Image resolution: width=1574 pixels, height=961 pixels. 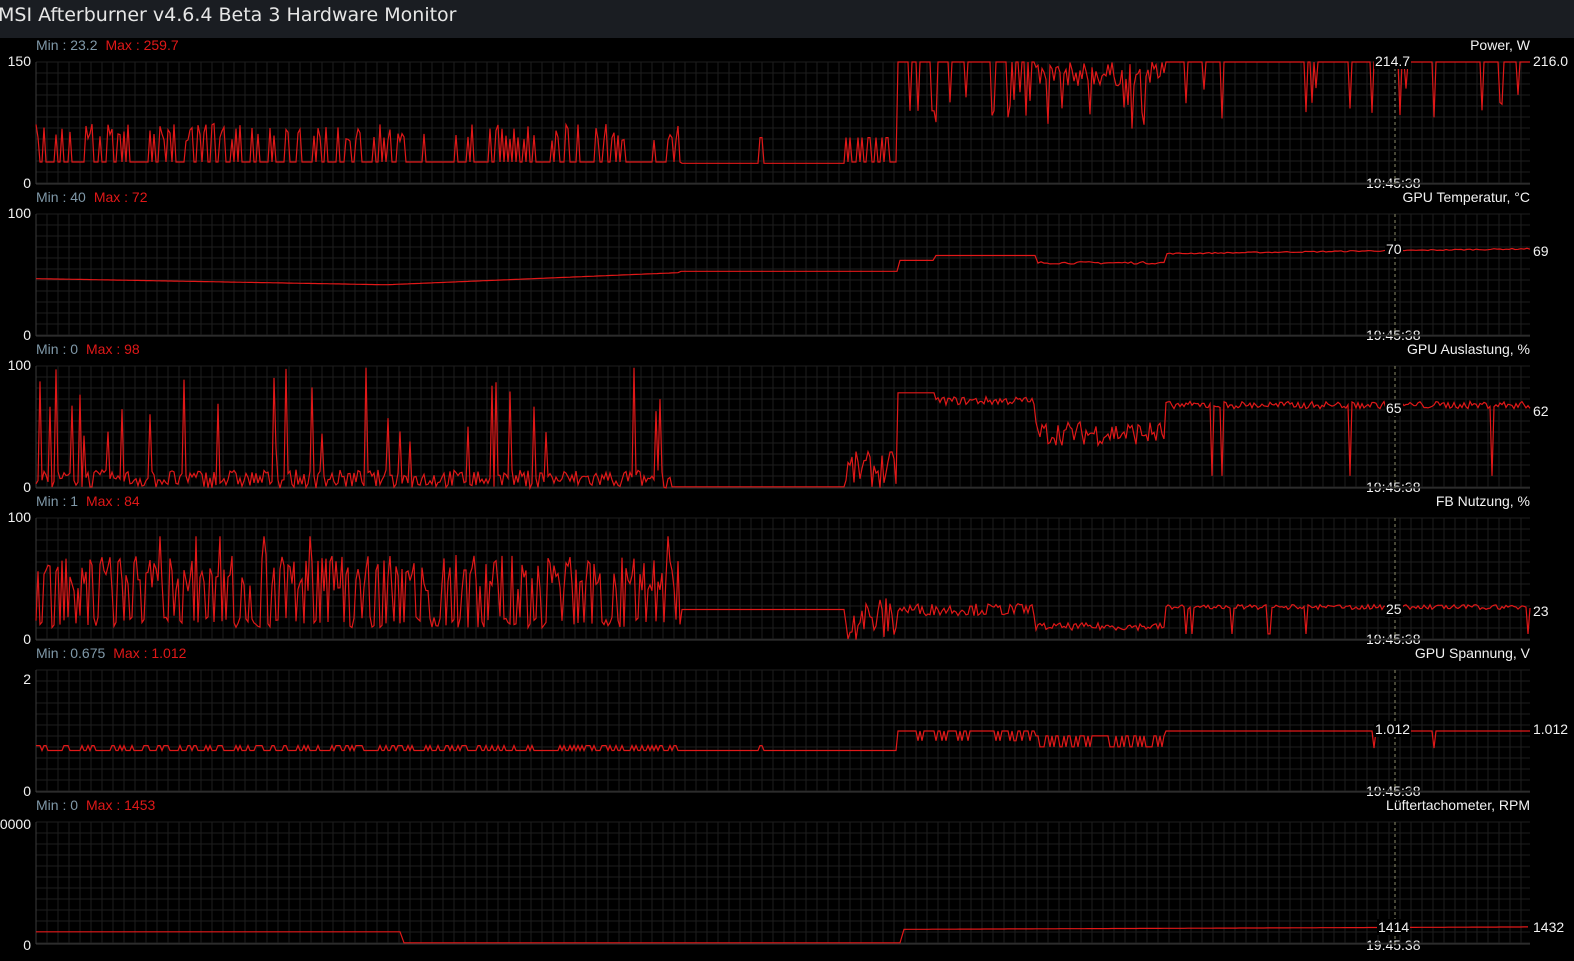 What do you see at coordinates (1500, 45) in the screenshot?
I see `graph-title: Power, W` at bounding box center [1500, 45].